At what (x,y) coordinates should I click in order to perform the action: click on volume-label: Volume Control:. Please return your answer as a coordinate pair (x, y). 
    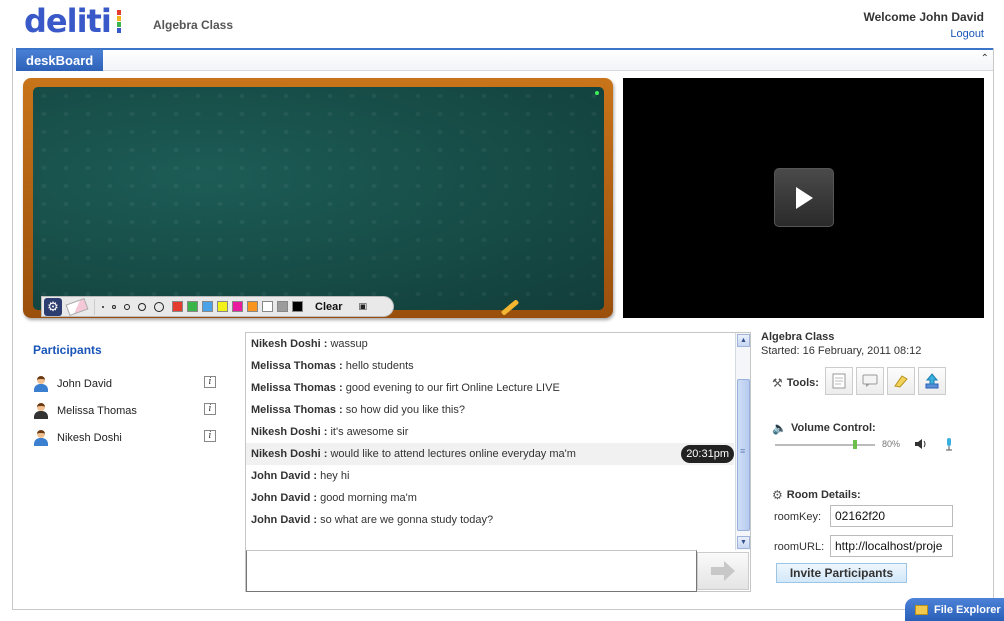
    Looking at the image, I should click on (833, 428).